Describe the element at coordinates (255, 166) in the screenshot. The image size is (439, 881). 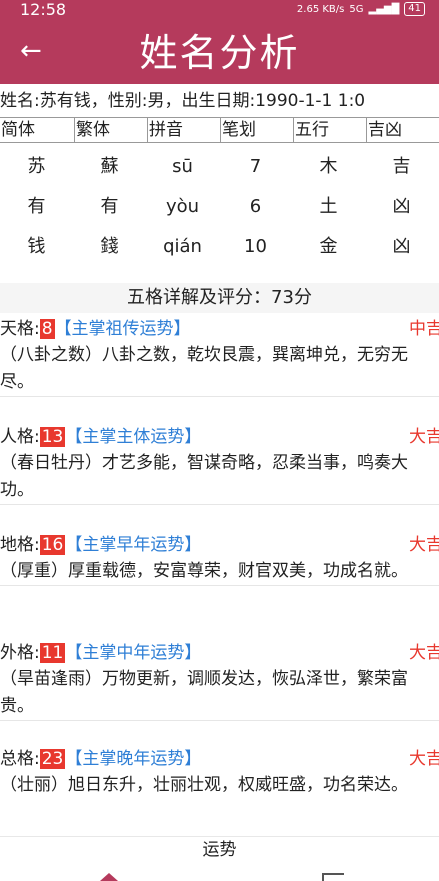
I see `cell: 7` at that location.